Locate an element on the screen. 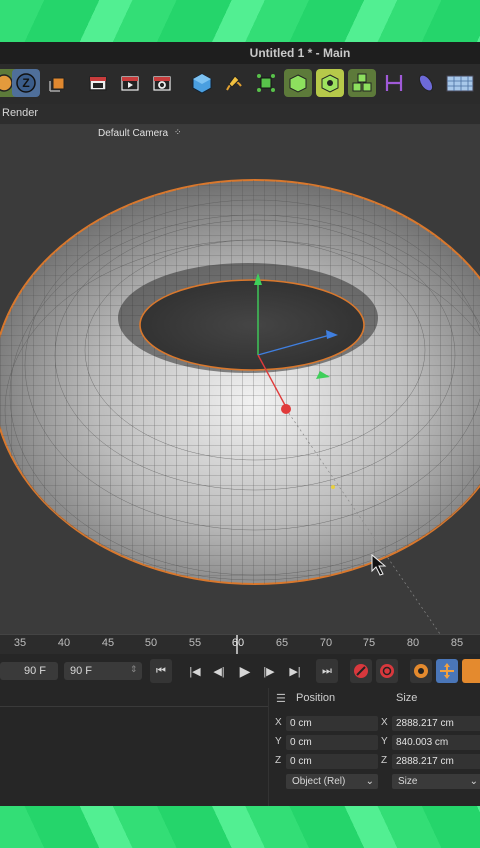  transport-bar: 90 F 90 F ⇕ ⏮ |◀ ◀| ▶ |▶ ▶| ⏭ is located at coordinates (240, 671).